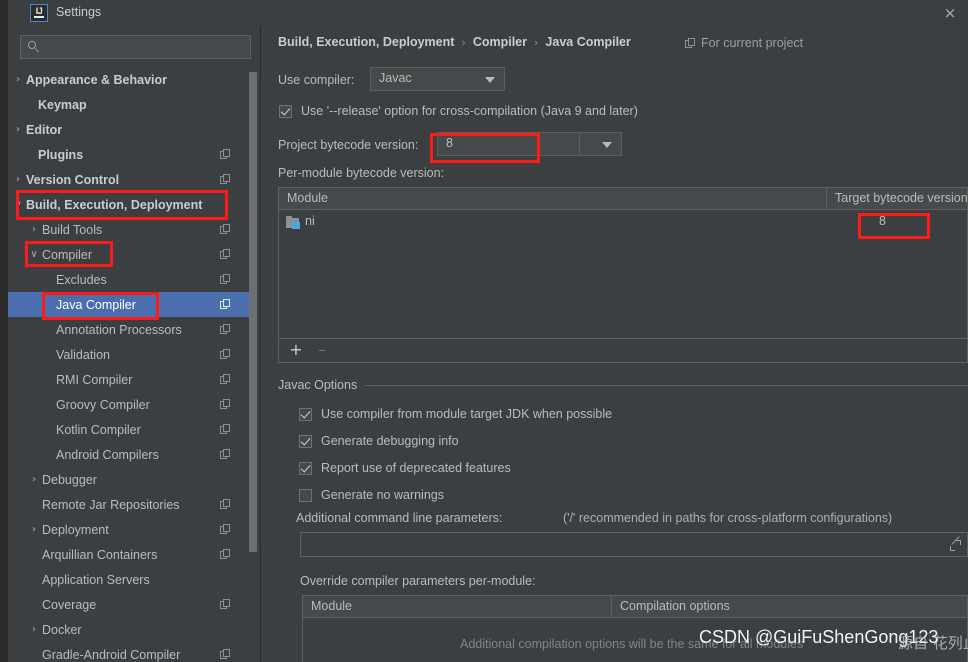 The width and height of the screenshot is (968, 662). I want to click on checkbox-report-deprecated-features: Report use of deprecated features, so click(405, 468).